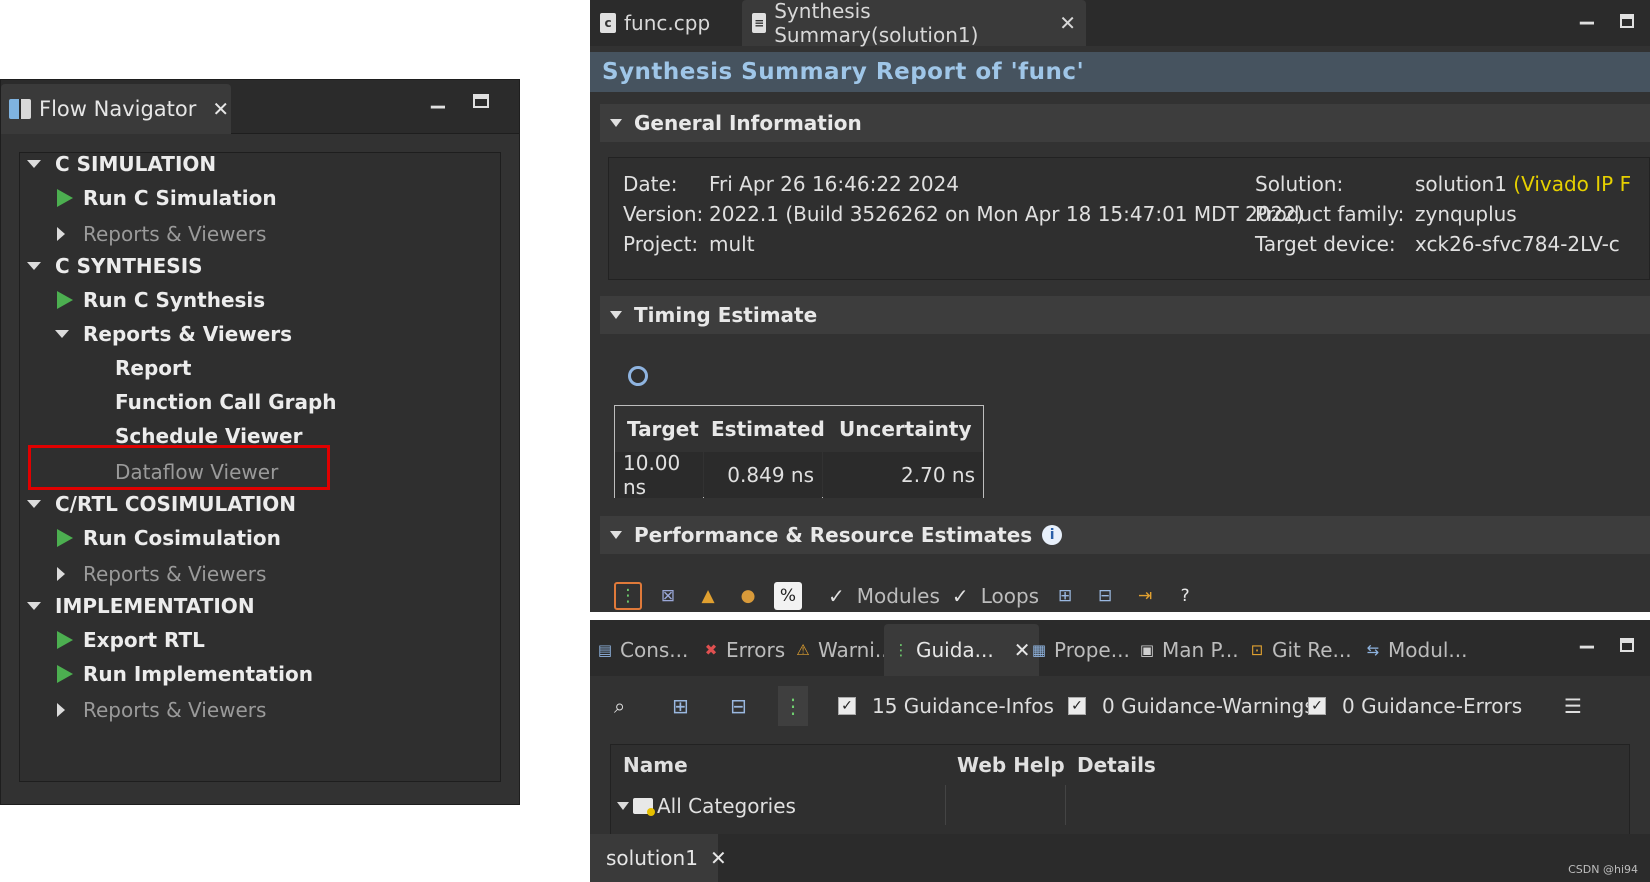 This screenshot has width=1650, height=882. Describe the element at coordinates (1120, 72) in the screenshot. I see `report-title: Synthesis Summary Report of 'func'` at that location.